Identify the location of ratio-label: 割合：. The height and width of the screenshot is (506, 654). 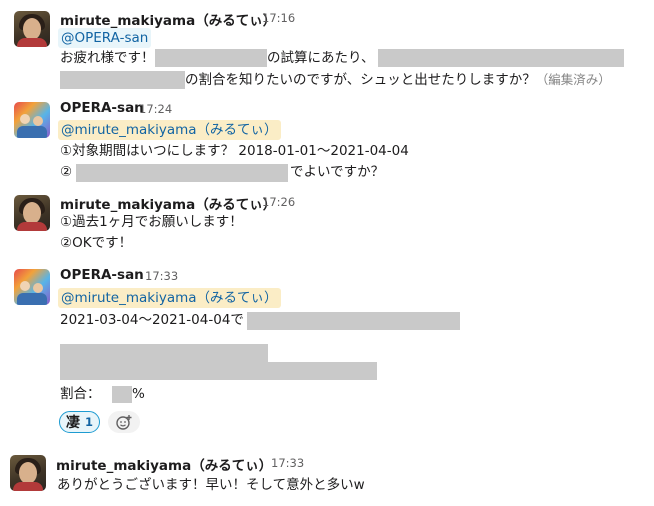
(80, 394).